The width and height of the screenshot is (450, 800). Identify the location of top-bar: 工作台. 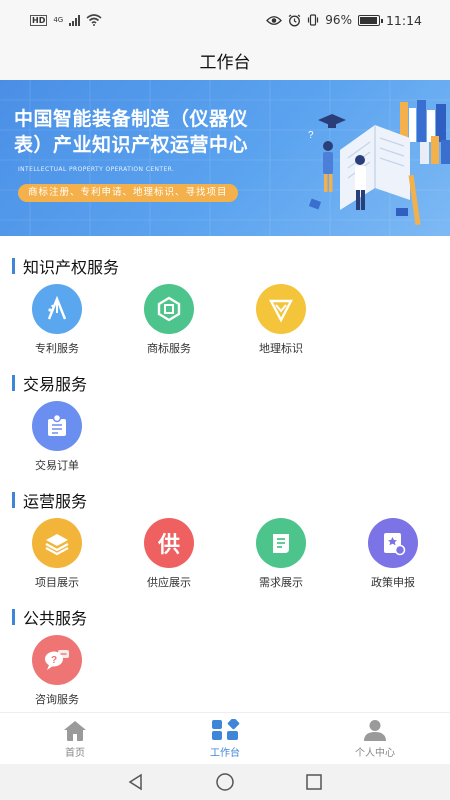
(225, 60).